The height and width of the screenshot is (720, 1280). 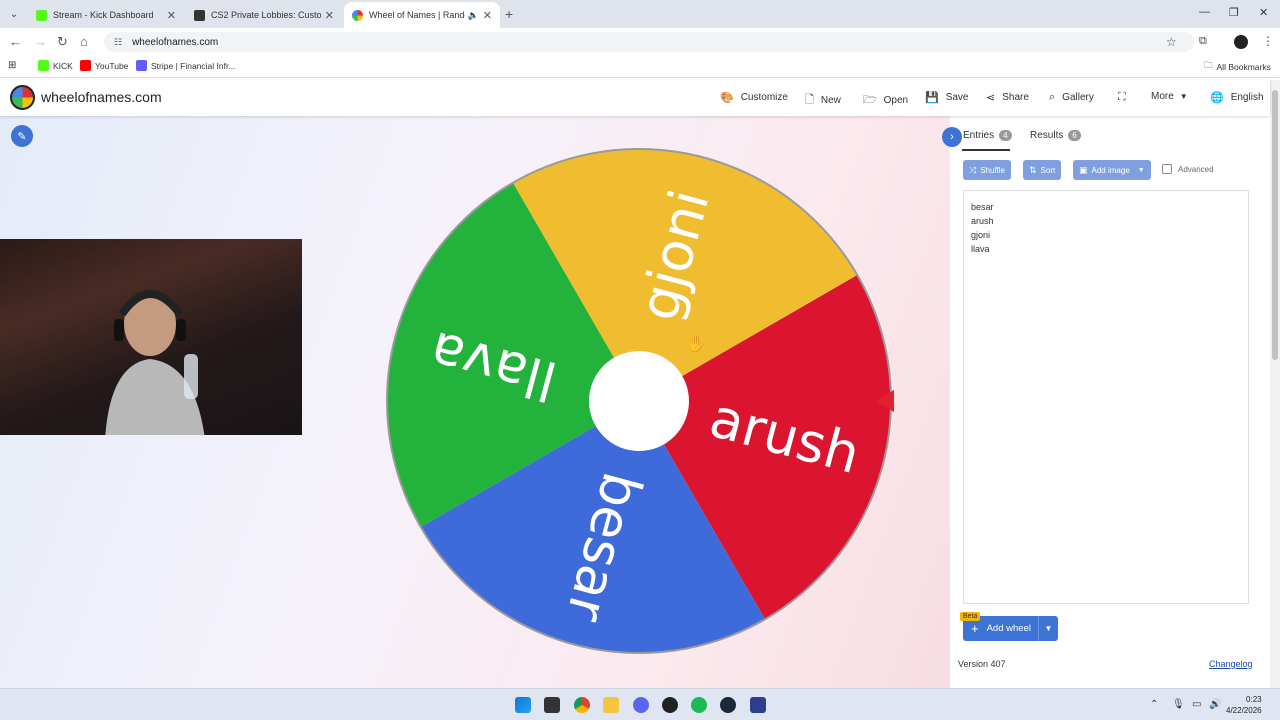 I want to click on wheel-center-button, so click(x=639, y=401).